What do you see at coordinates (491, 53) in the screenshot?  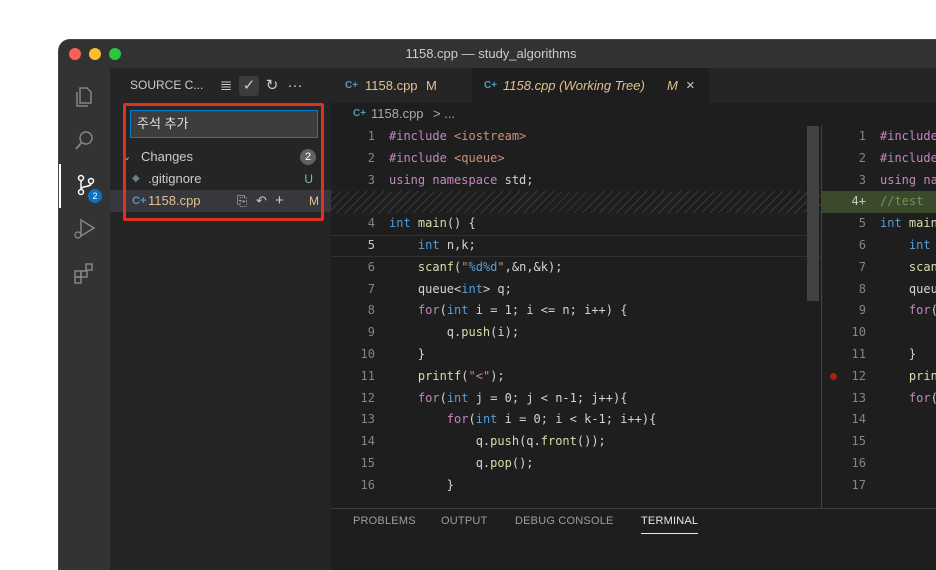 I see `window-title: 1158.cpp — study_algorithms` at bounding box center [491, 53].